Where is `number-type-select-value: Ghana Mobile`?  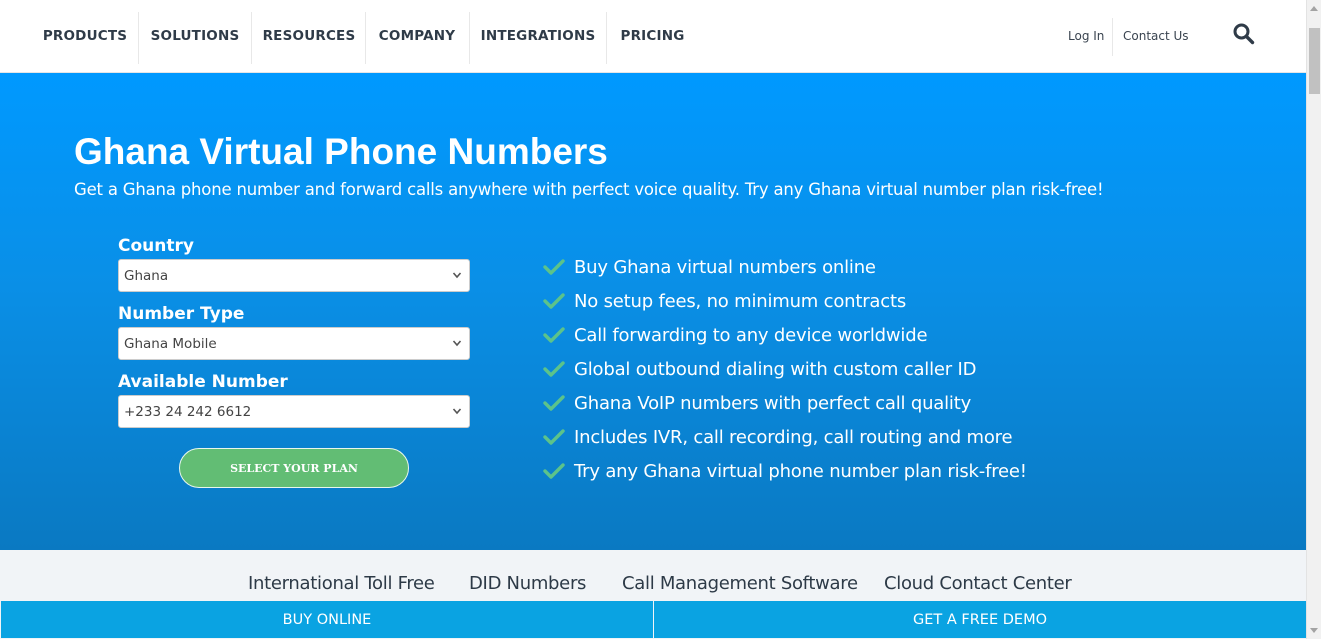
number-type-select-value: Ghana Mobile is located at coordinates (170, 343).